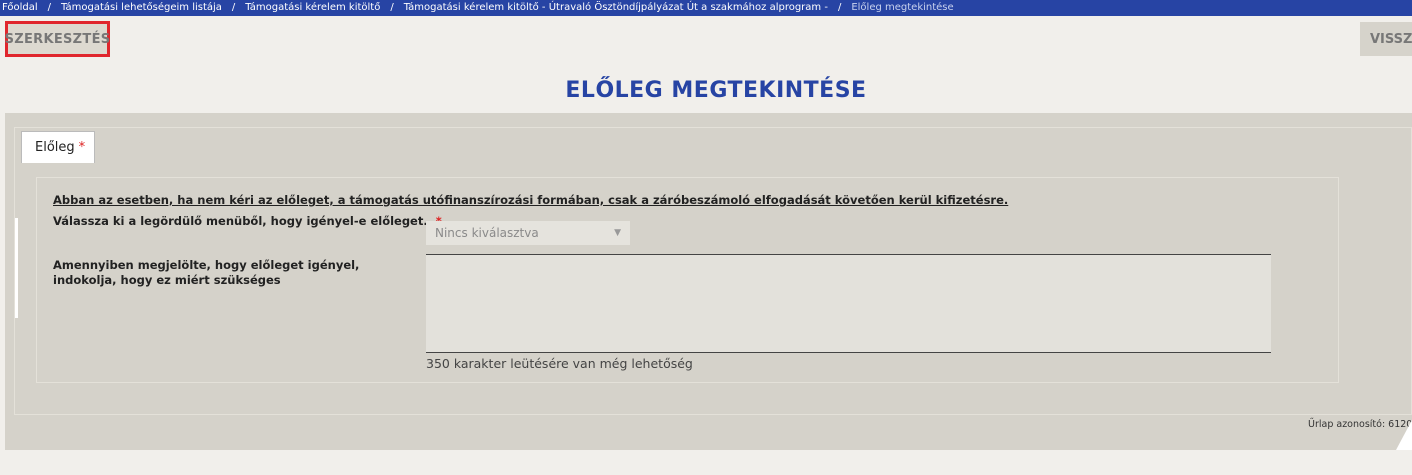 This screenshot has width=1412, height=475. What do you see at coordinates (55, 147) in the screenshot?
I see `tab-label: Előleg` at bounding box center [55, 147].